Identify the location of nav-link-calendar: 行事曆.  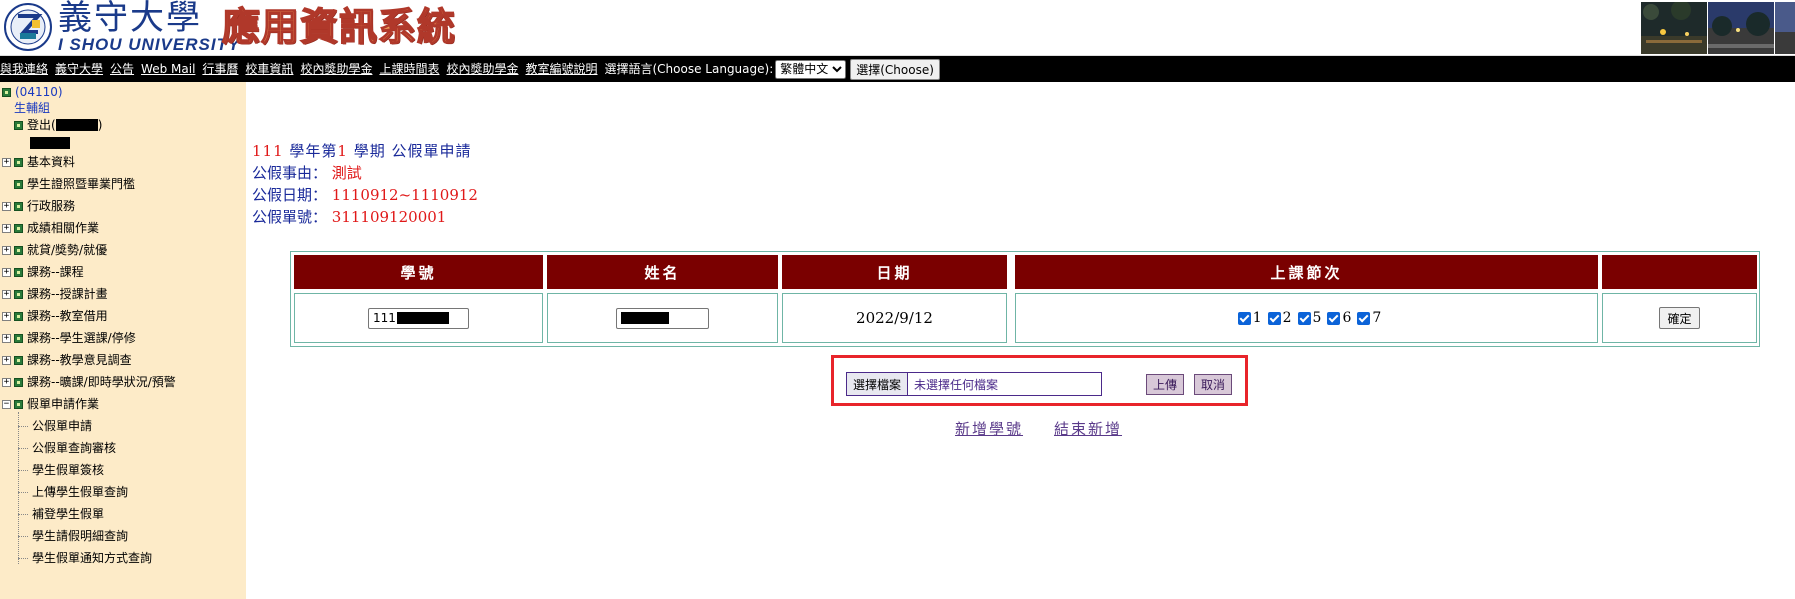
(220, 69).